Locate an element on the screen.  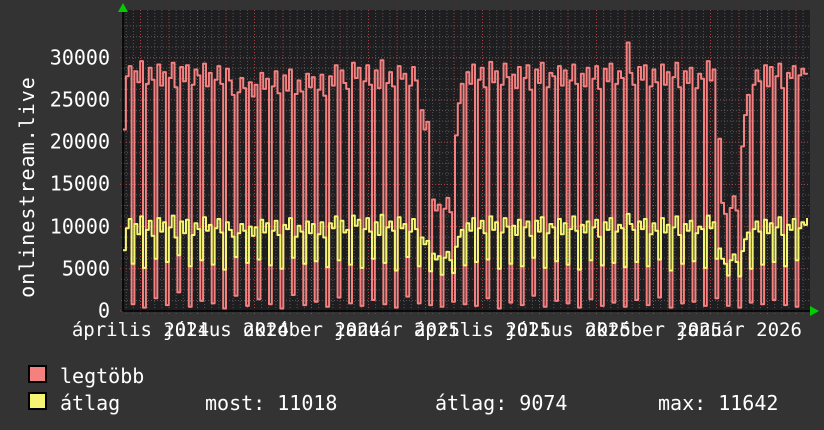
x-tick-label: január 2026 is located at coordinates (739, 330).